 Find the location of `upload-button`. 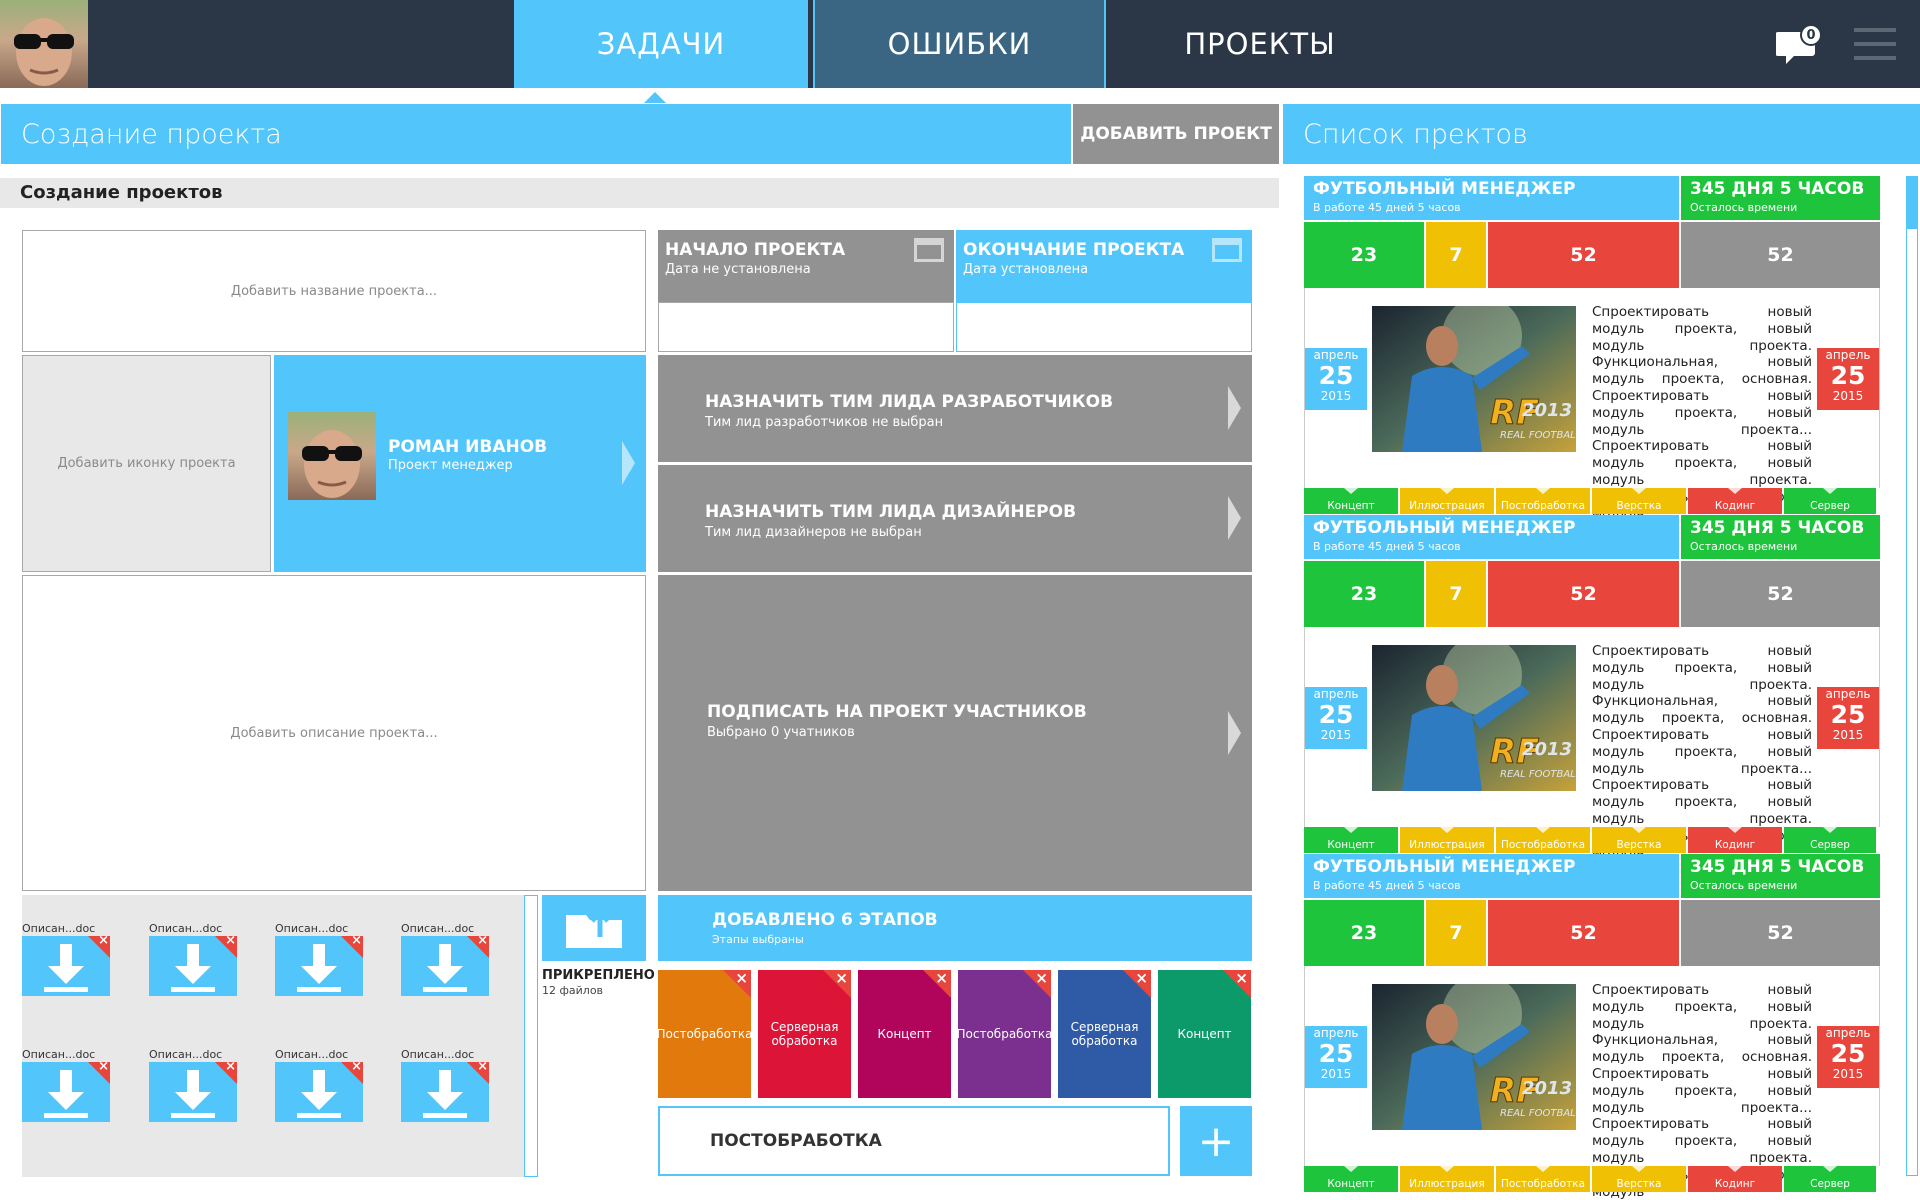

upload-button is located at coordinates (594, 928).